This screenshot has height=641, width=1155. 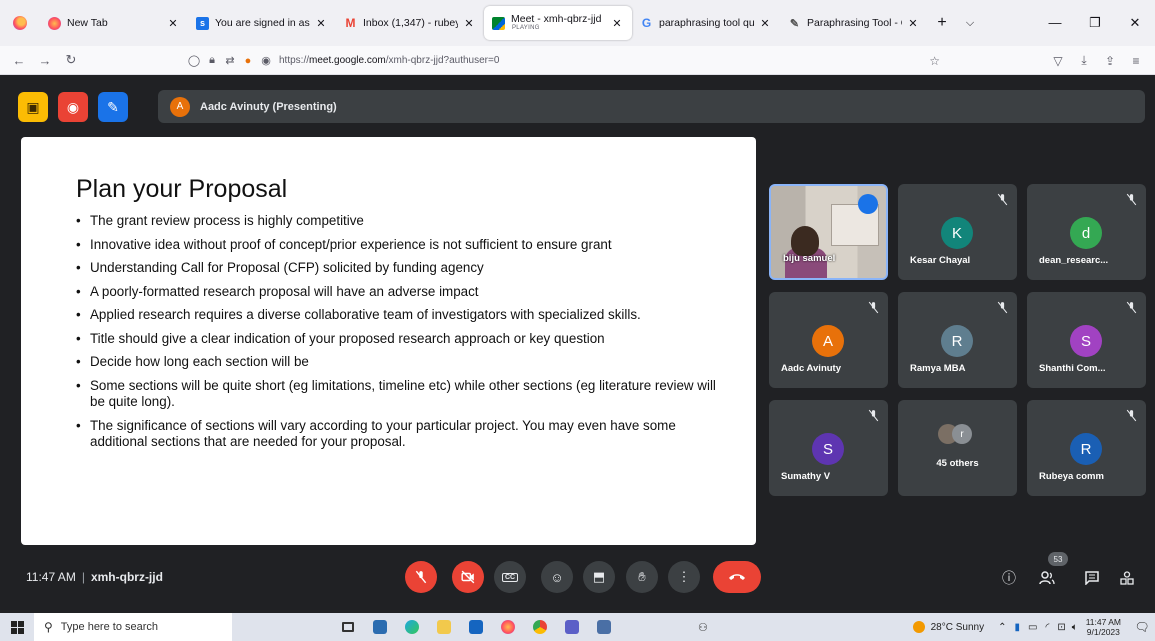 I want to click on weather-text: 28°C Sunny, so click(x=957, y=627).